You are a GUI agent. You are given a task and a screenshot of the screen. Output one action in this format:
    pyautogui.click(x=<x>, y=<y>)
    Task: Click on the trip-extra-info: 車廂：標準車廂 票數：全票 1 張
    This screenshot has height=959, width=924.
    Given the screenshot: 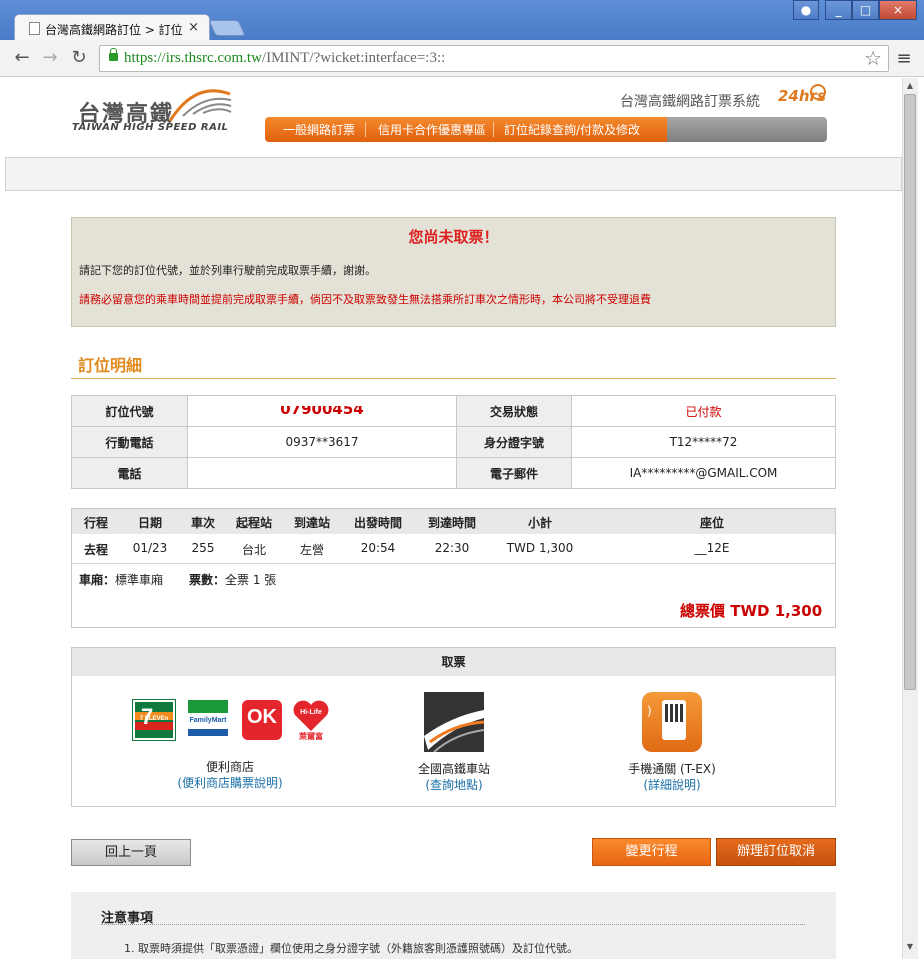 What is the action you would take?
    pyautogui.click(x=178, y=580)
    